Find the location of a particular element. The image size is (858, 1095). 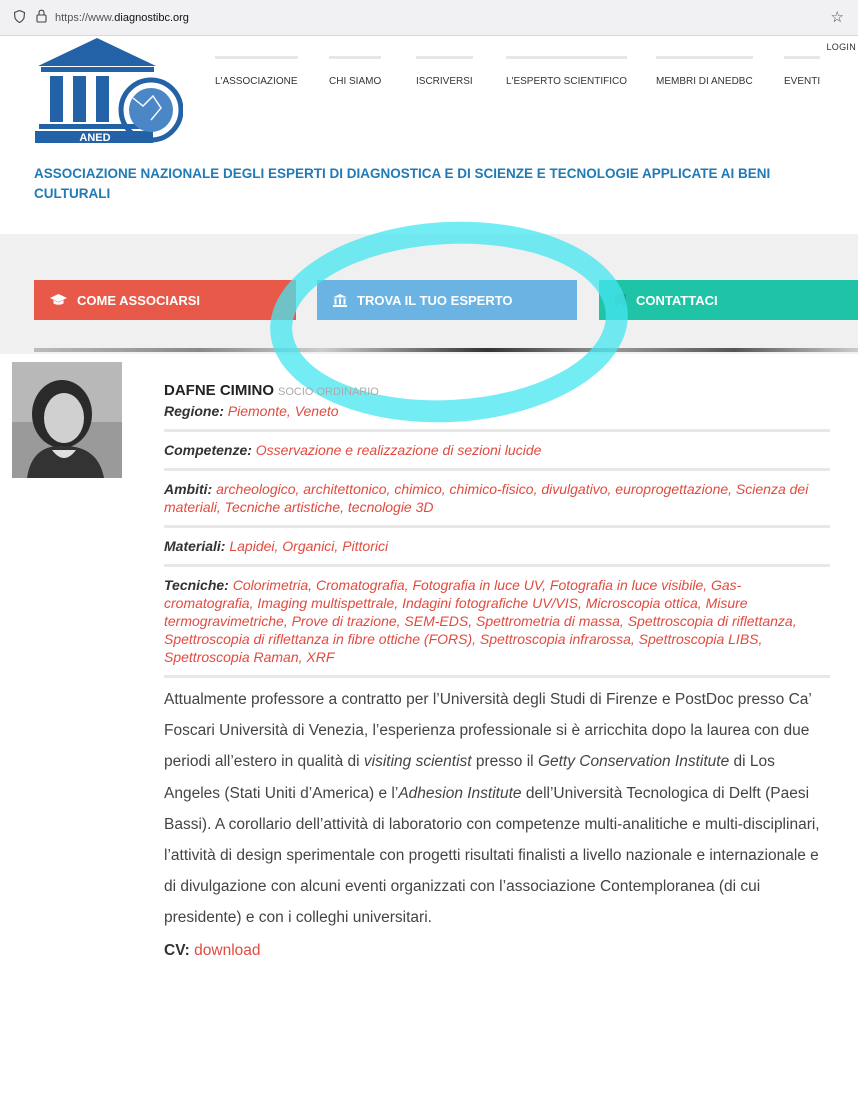

login-link: LOGIN is located at coordinates (841, 47).